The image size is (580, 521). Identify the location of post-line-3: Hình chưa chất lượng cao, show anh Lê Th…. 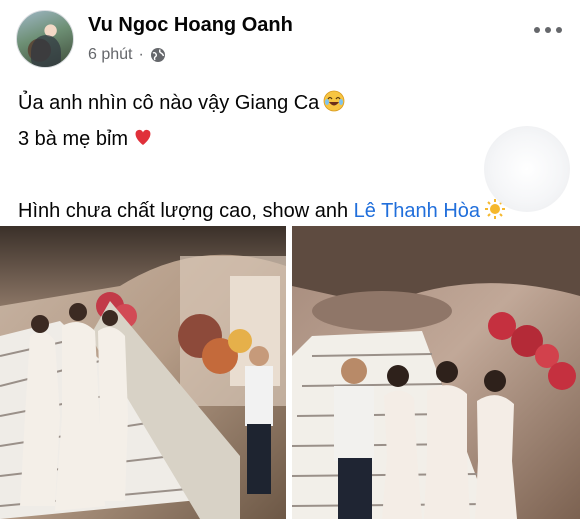
(291, 211).